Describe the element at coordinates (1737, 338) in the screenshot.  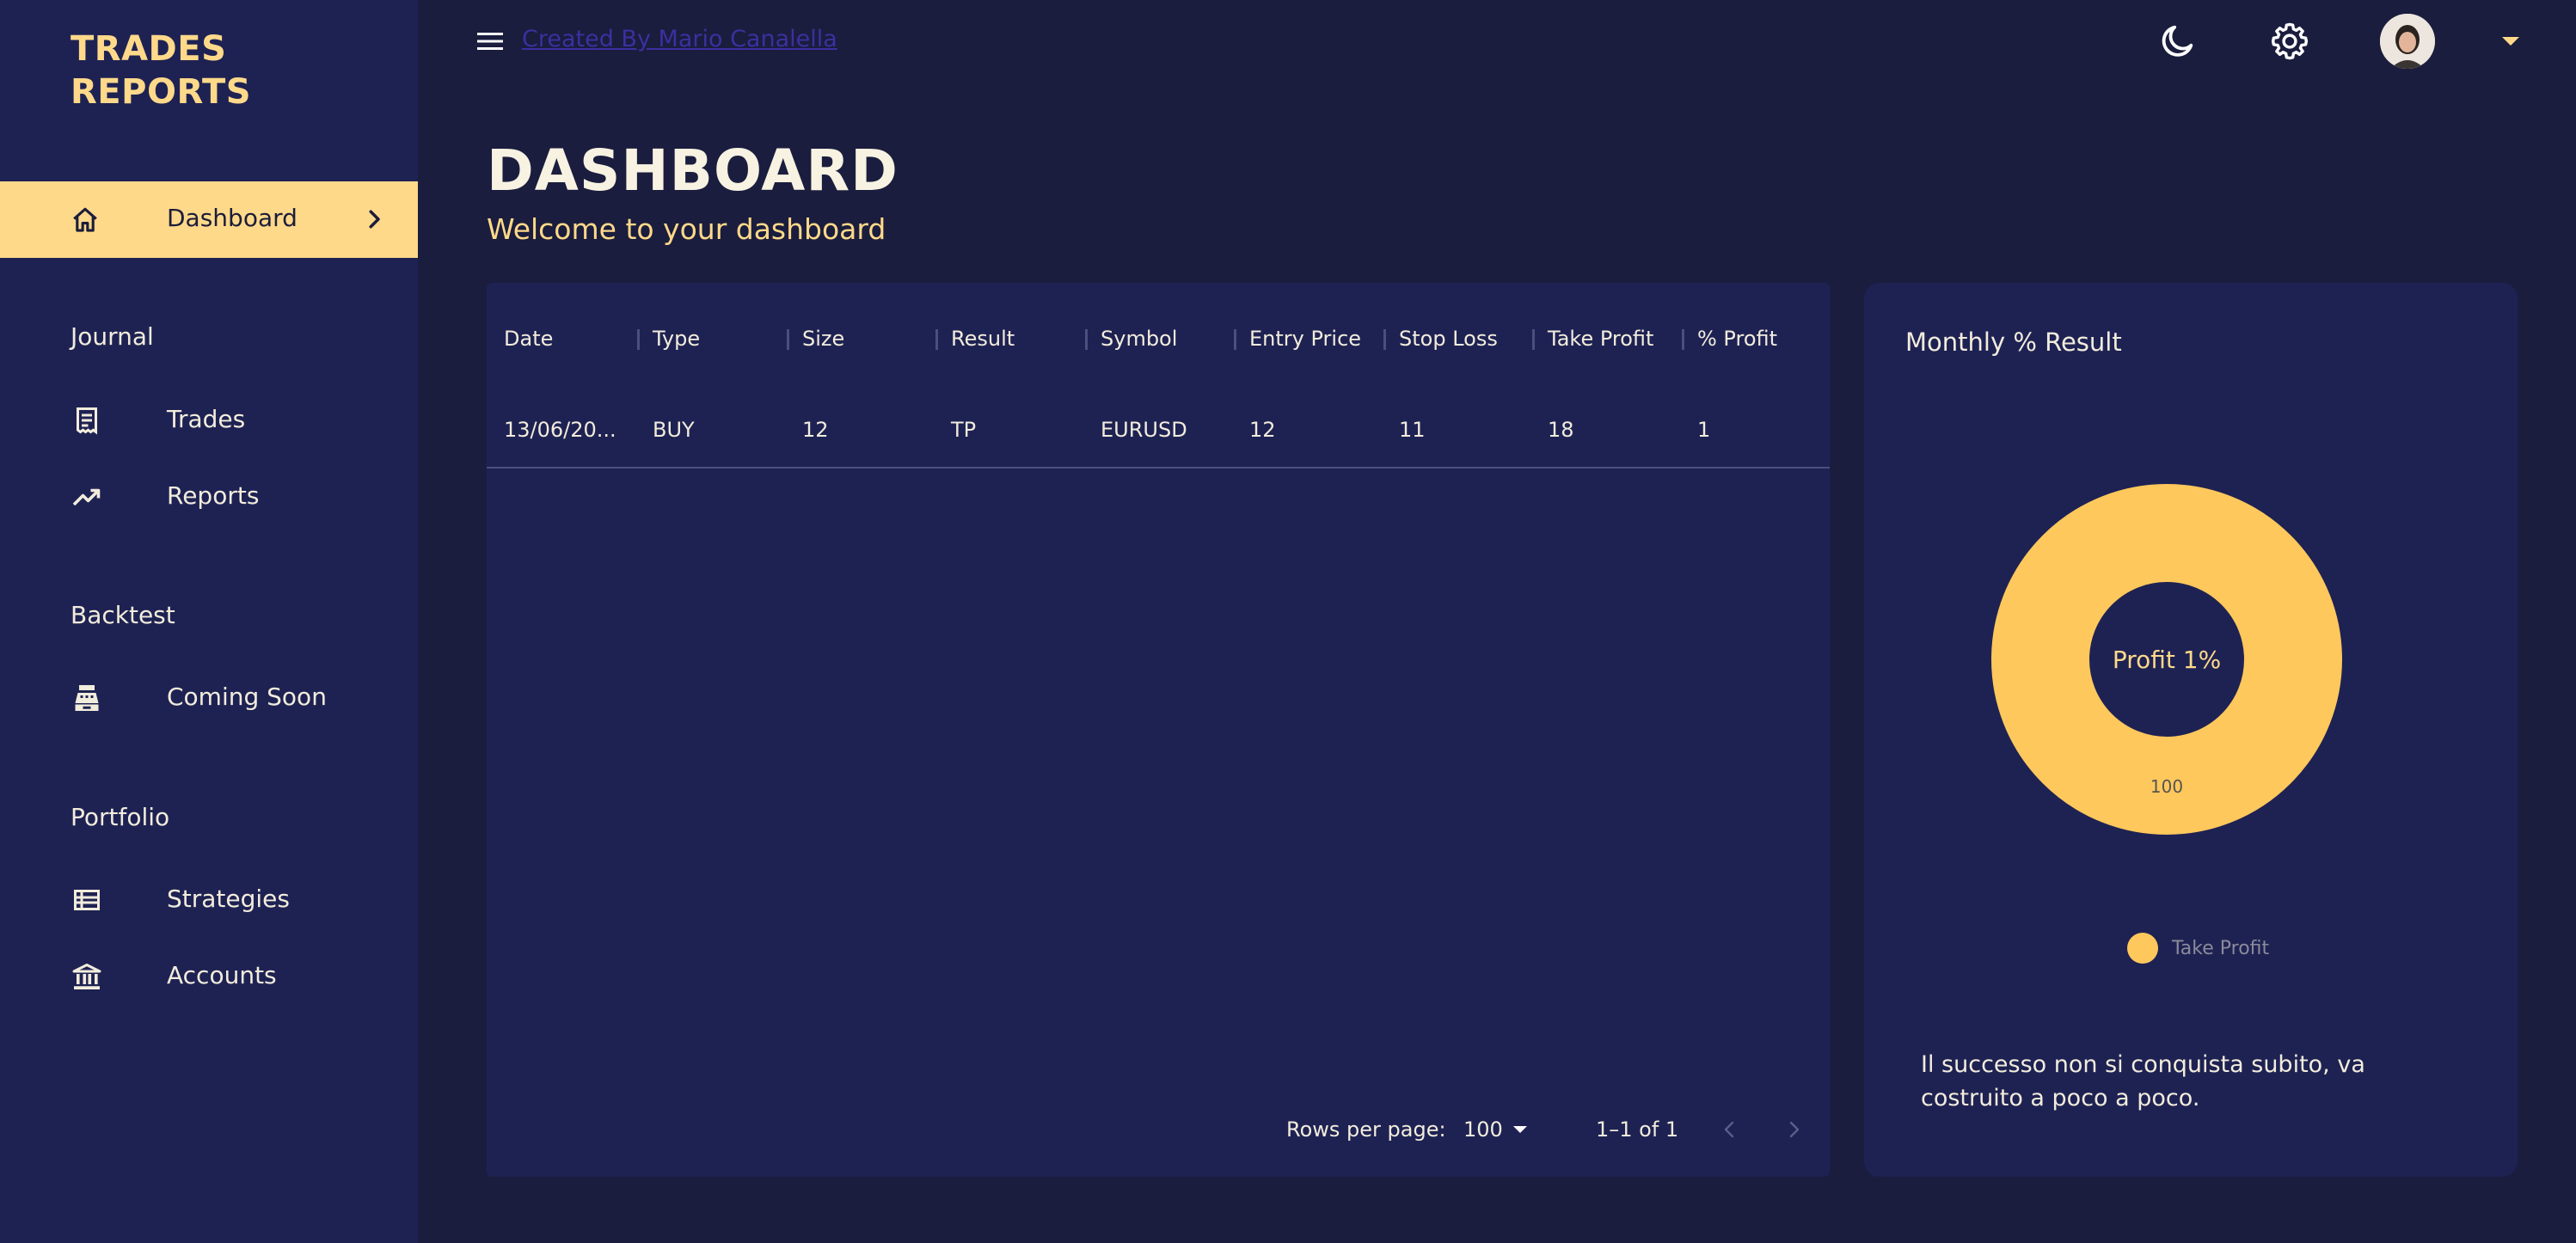
I see `column-header-profit-percent: % Profit` at that location.